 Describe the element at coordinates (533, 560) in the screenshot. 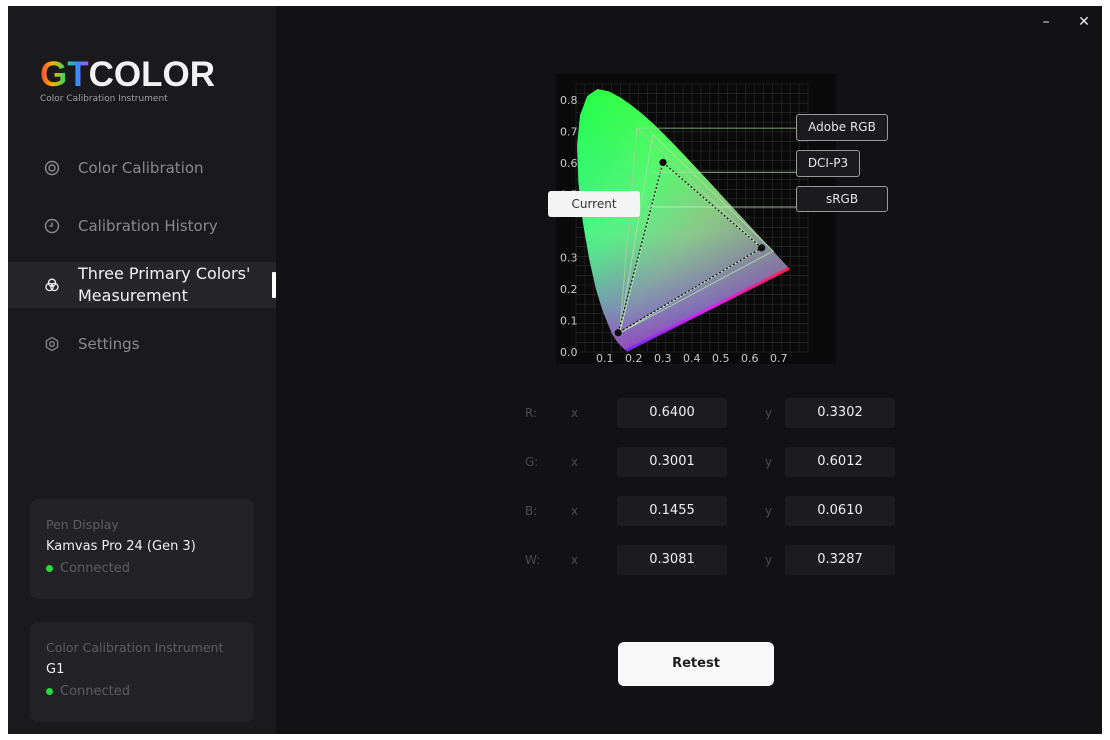

I see `row-label: W:` at that location.